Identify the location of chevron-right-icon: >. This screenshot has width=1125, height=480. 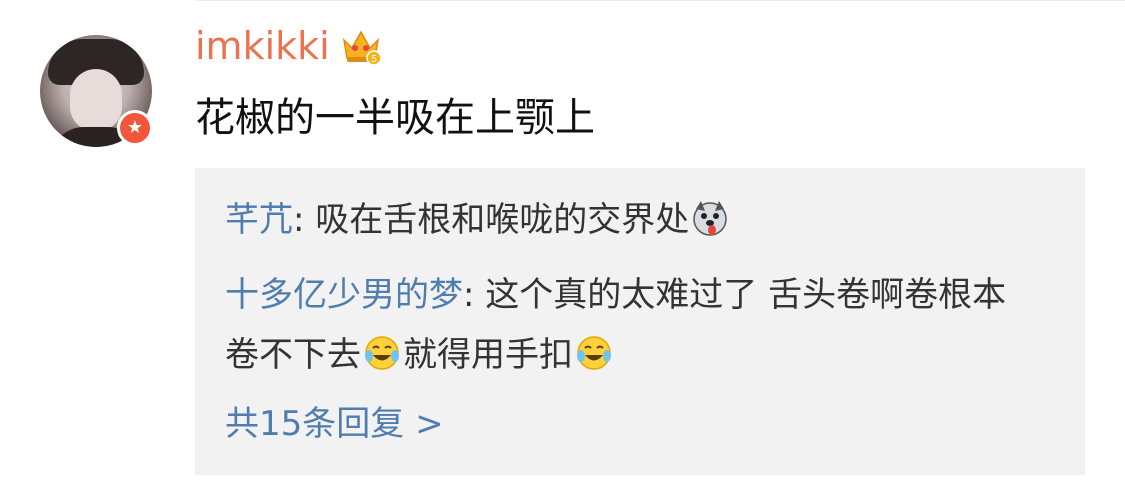
(429, 424).